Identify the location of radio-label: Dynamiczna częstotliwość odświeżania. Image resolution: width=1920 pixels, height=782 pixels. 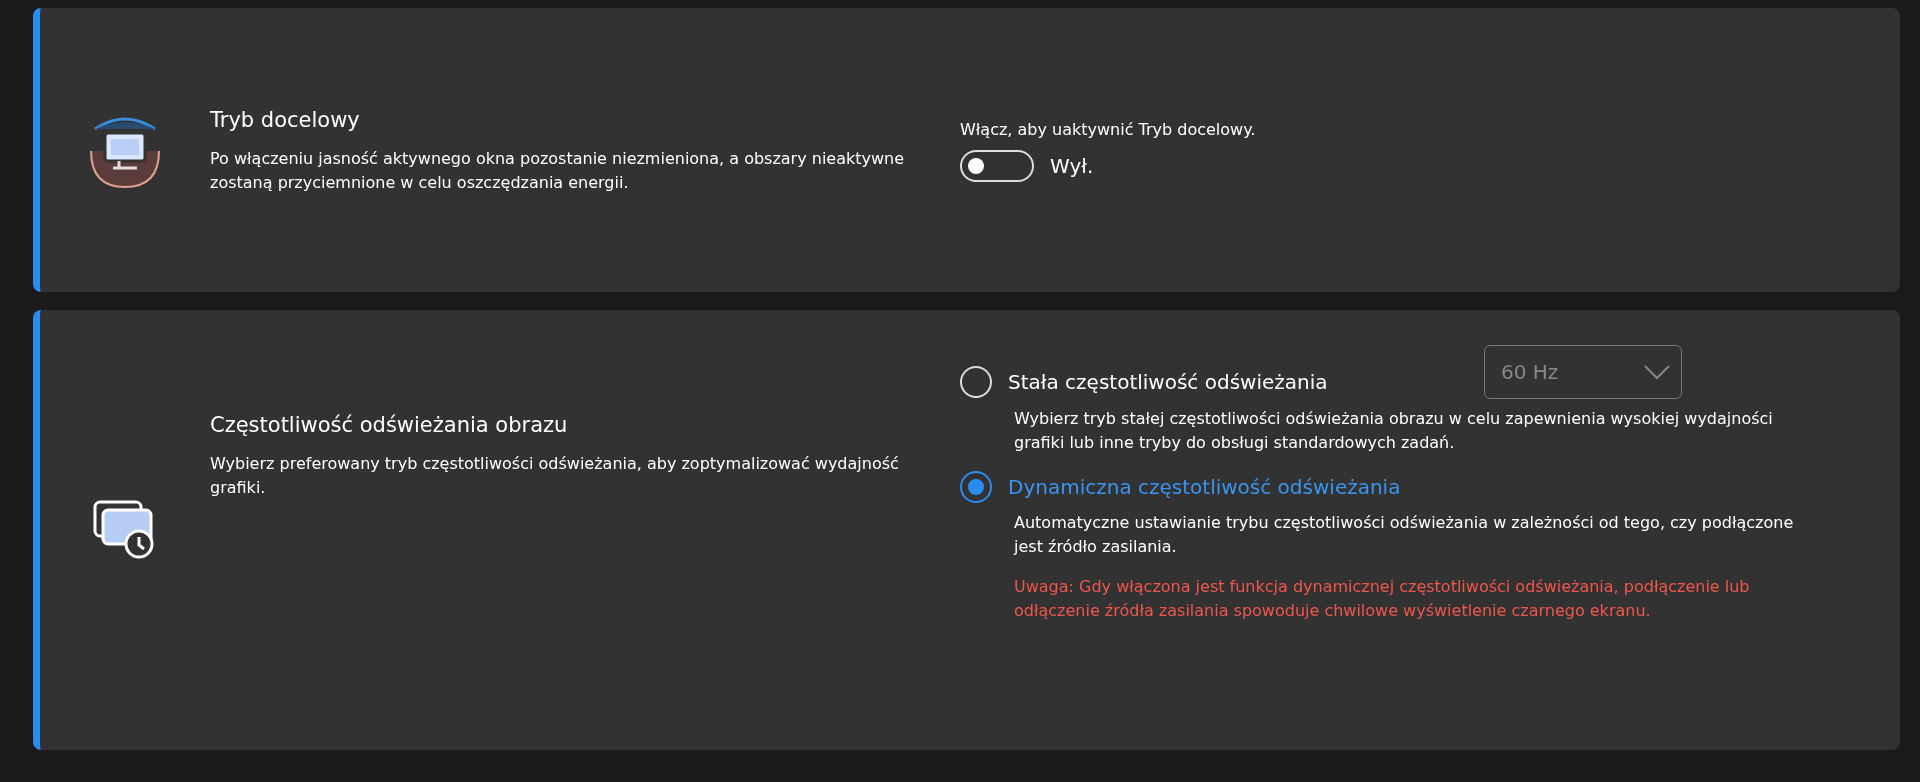
(1205, 487).